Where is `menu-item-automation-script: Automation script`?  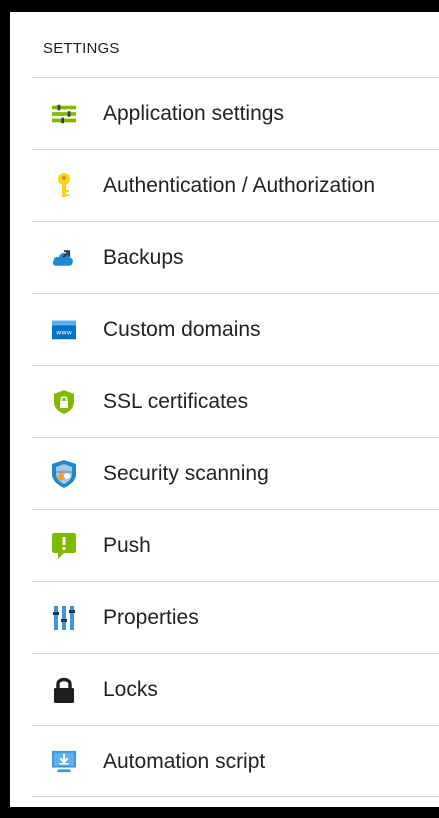 menu-item-automation-script: Automation script is located at coordinates (235, 761).